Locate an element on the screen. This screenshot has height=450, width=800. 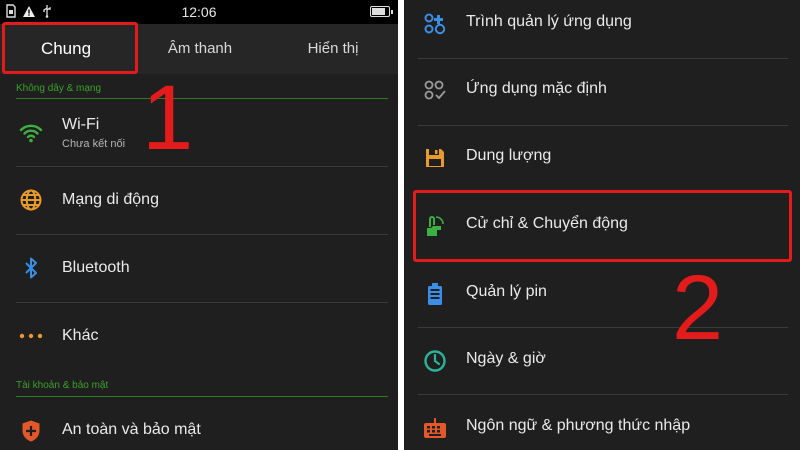
app-manager-label: Trình quản lý ứng dụng is located at coordinates (549, 21).